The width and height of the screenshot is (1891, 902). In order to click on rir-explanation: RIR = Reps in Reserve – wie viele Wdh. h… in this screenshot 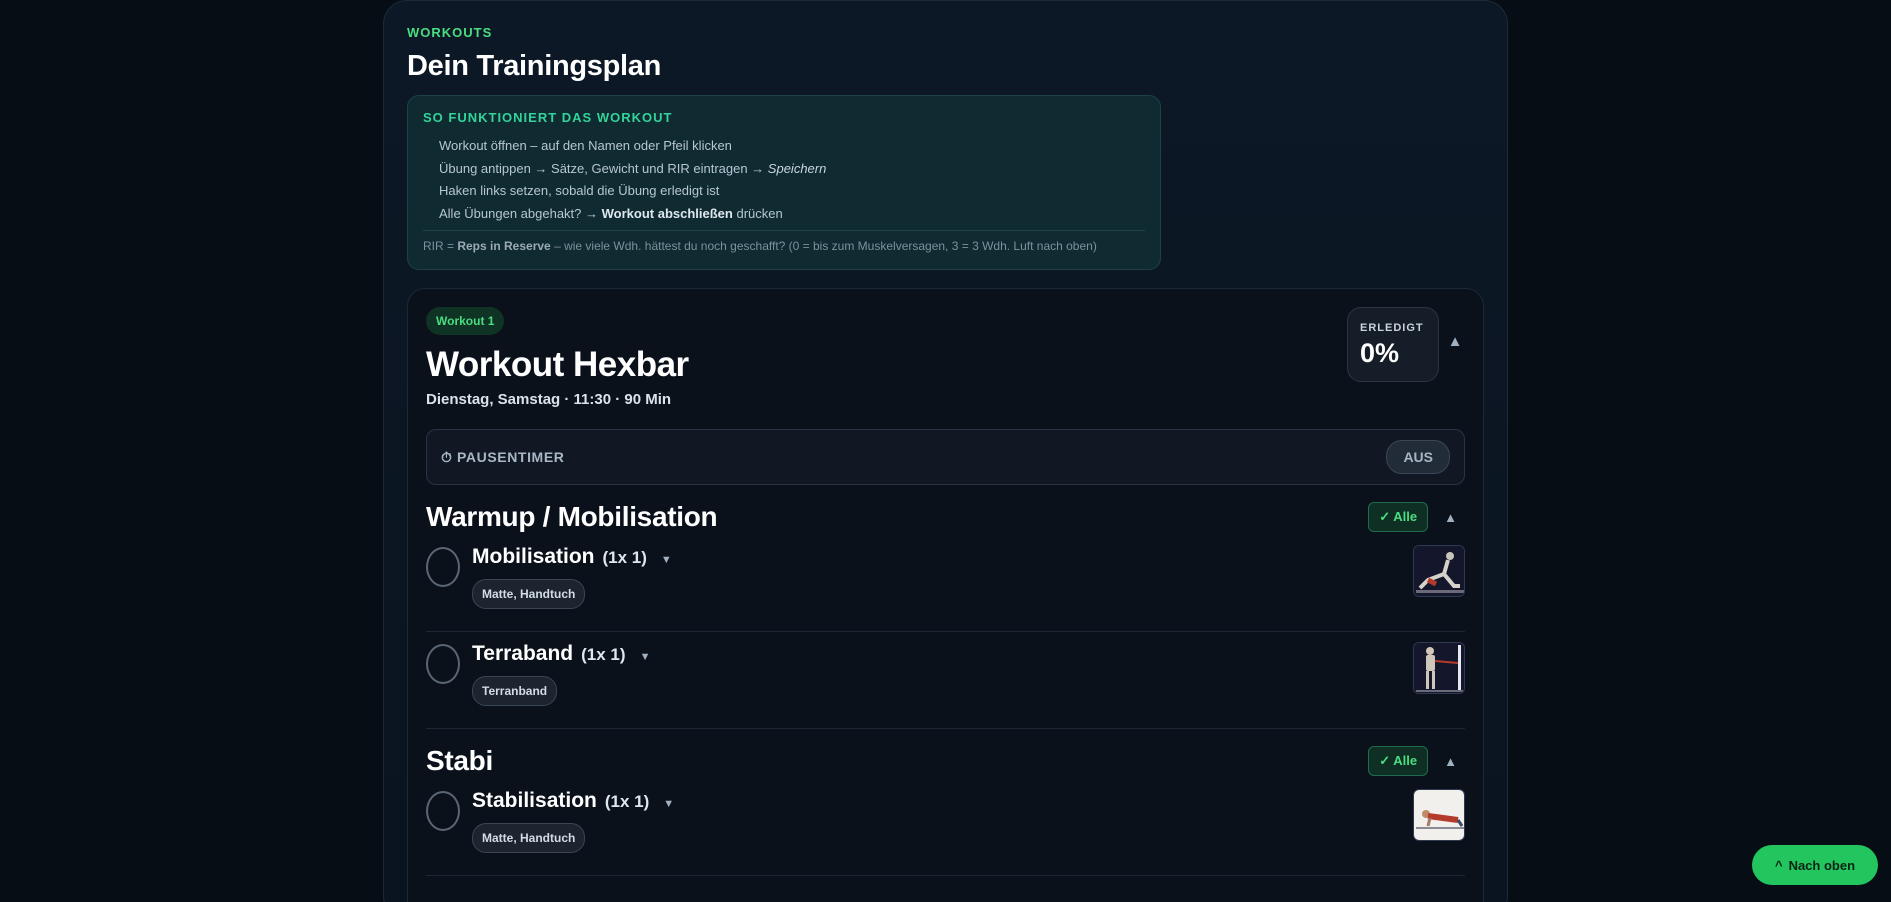, I will do `click(760, 246)`.